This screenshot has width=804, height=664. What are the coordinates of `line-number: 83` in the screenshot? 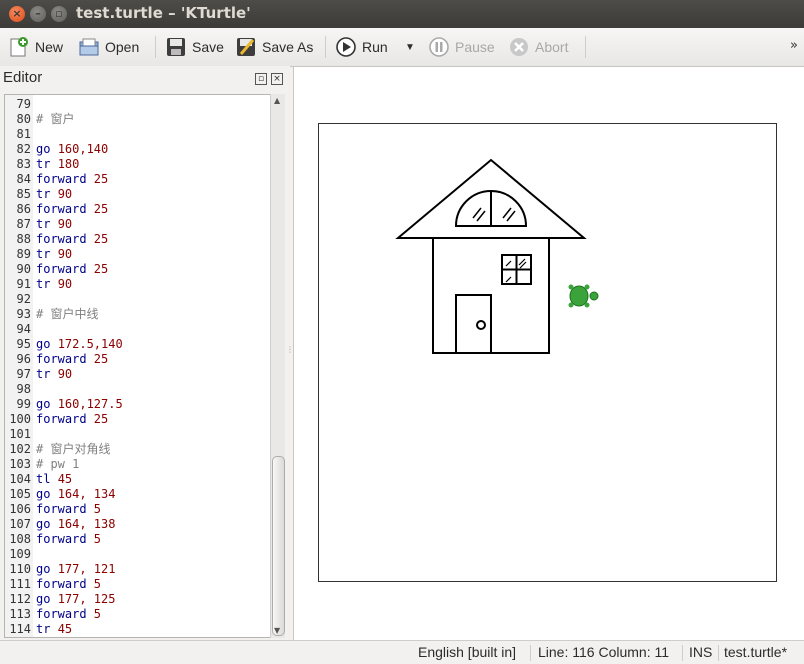 It's located at (23, 164).